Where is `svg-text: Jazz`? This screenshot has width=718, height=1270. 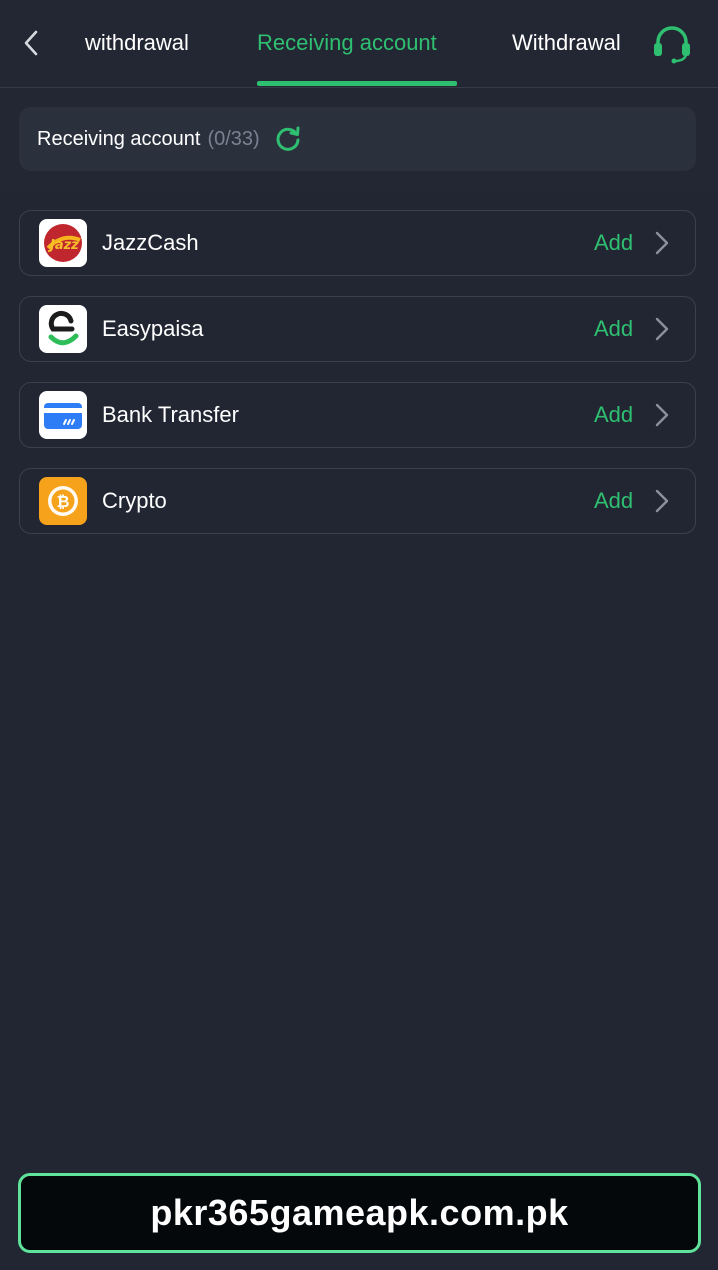
svg-text: Jazz is located at coordinates (63, 245).